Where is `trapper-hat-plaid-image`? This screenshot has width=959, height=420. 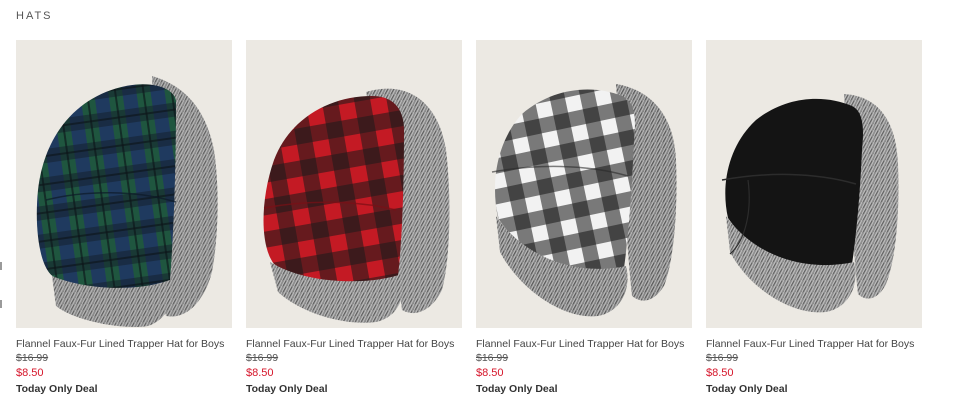
trapper-hat-plaid-image is located at coordinates (127, 202).